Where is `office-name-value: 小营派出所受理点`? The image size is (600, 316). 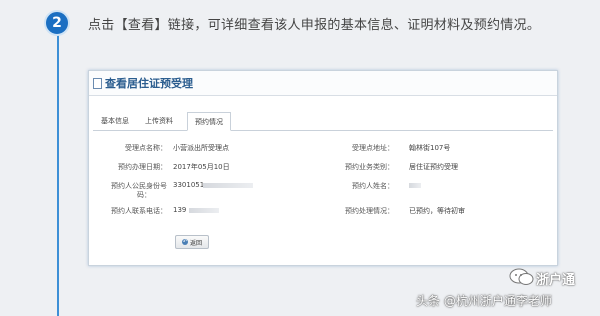 office-name-value: 小营派出所受理点 is located at coordinates (201, 148).